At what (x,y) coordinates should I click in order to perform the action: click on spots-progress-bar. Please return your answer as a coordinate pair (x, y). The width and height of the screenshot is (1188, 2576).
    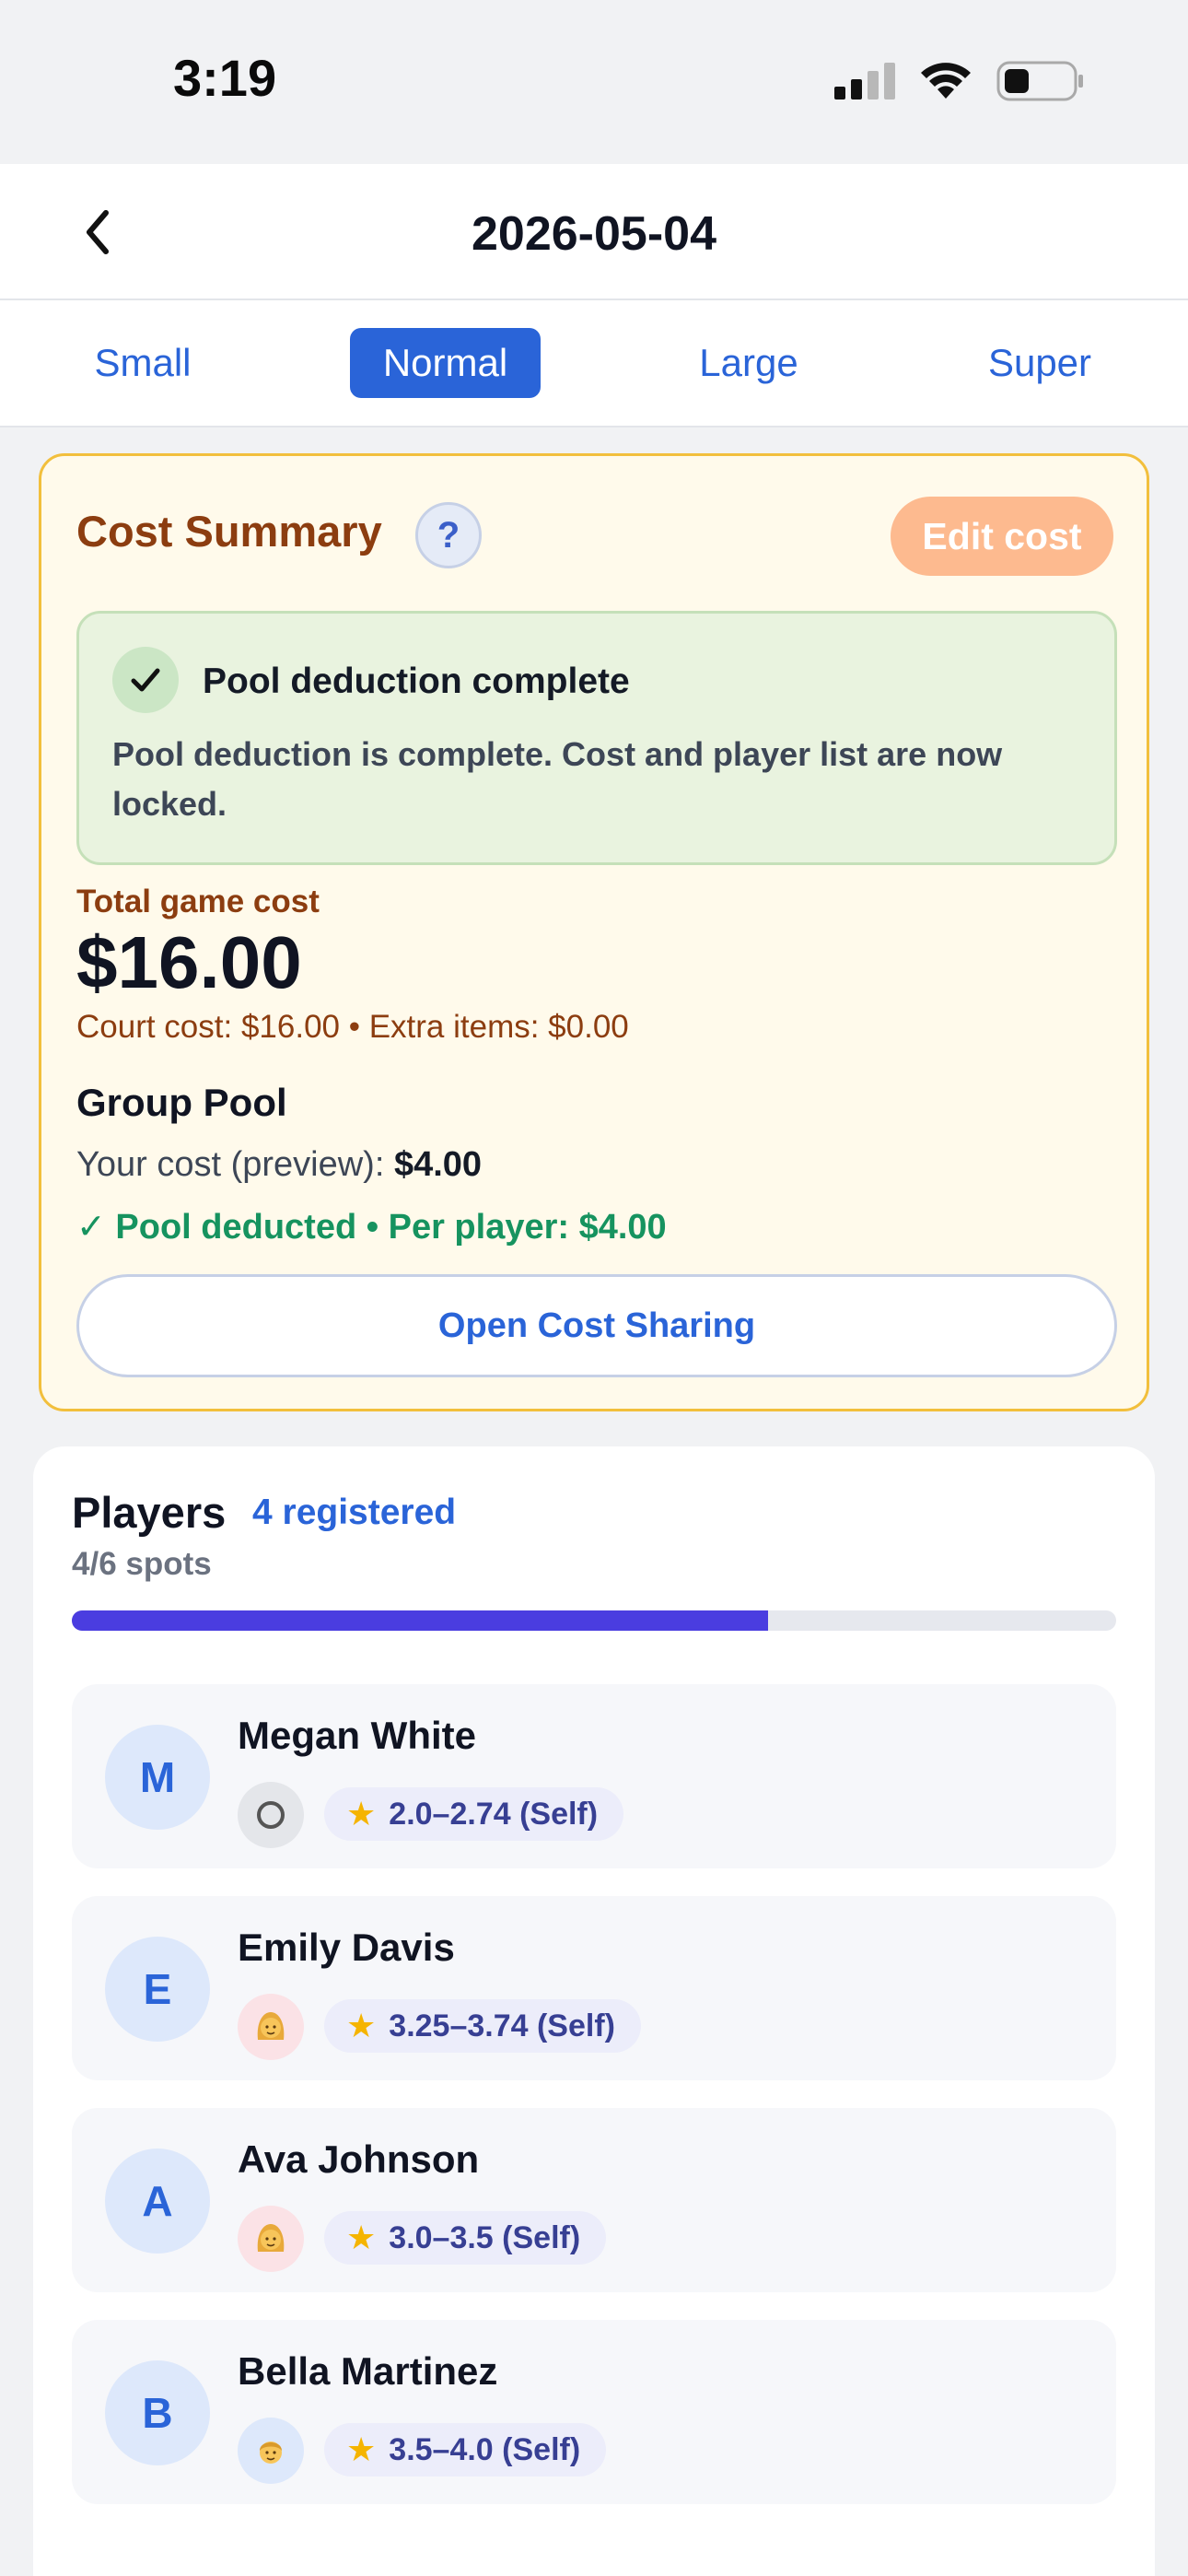
    Looking at the image, I should click on (594, 1620).